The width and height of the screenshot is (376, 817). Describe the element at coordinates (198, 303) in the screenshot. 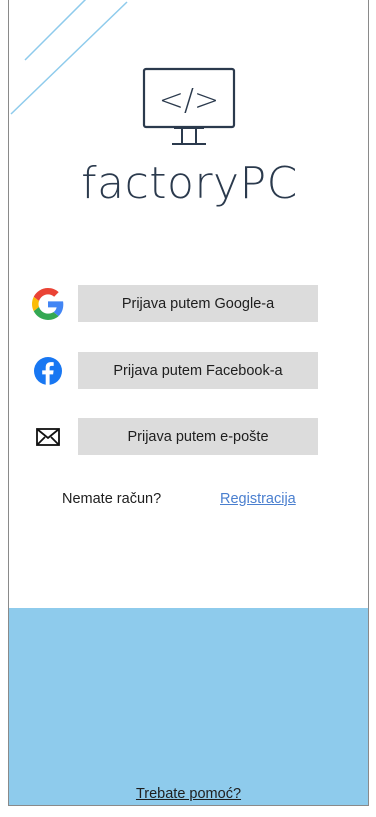

I see `google-login-button: Prijava putem Google-a` at that location.